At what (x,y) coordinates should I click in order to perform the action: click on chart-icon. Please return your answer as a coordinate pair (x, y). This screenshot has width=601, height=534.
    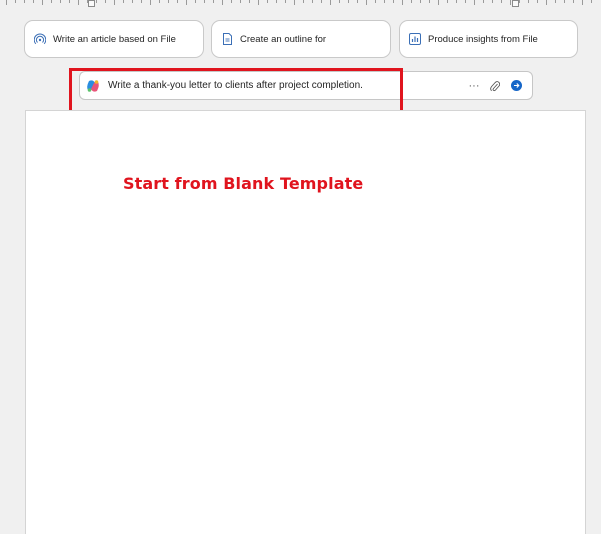
    Looking at the image, I should click on (415, 39).